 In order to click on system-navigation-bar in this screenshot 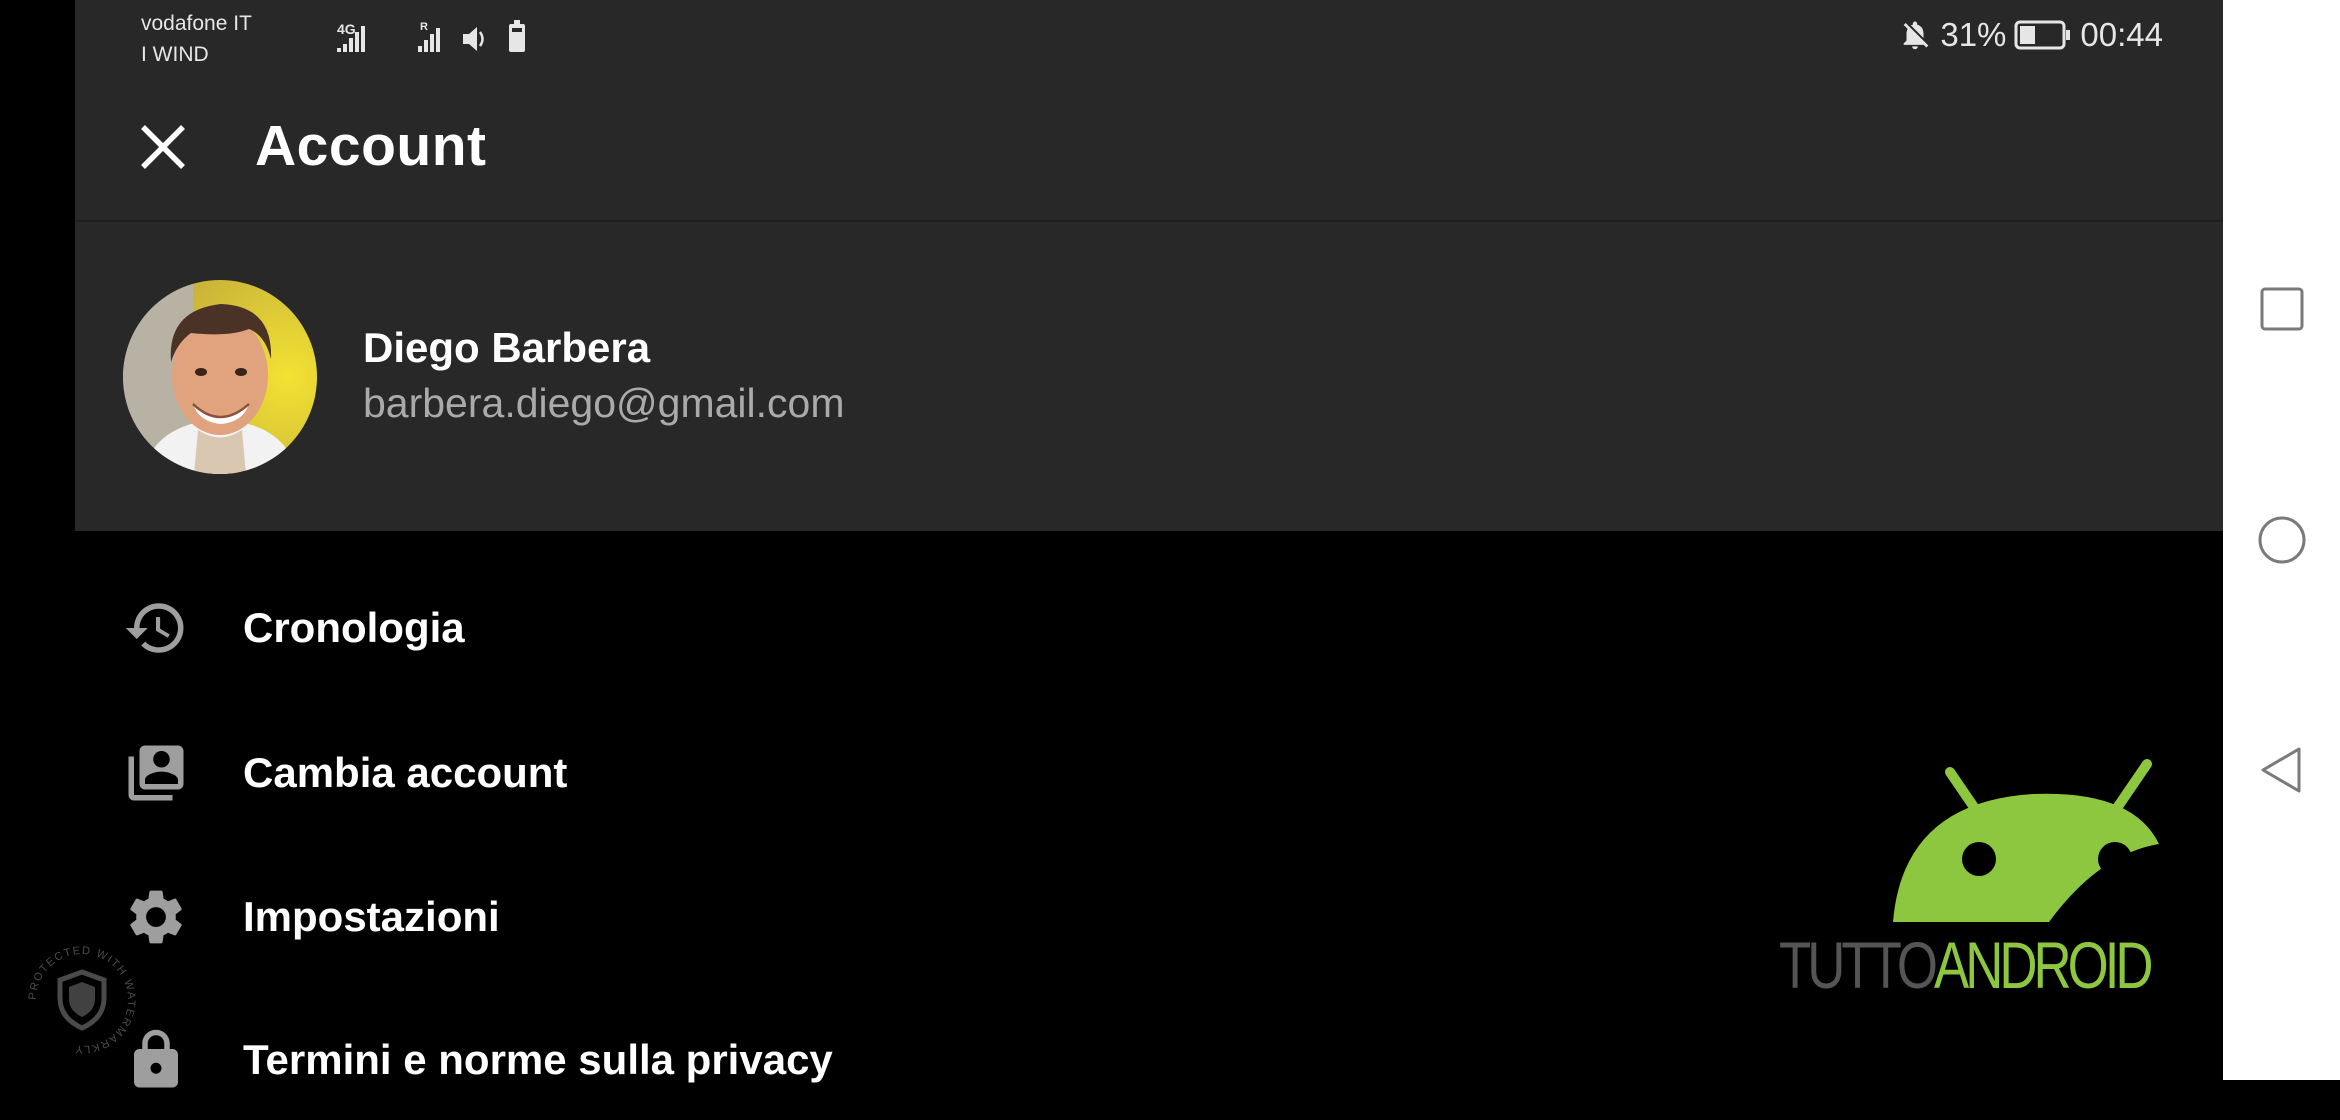, I will do `click(2281, 540)`.